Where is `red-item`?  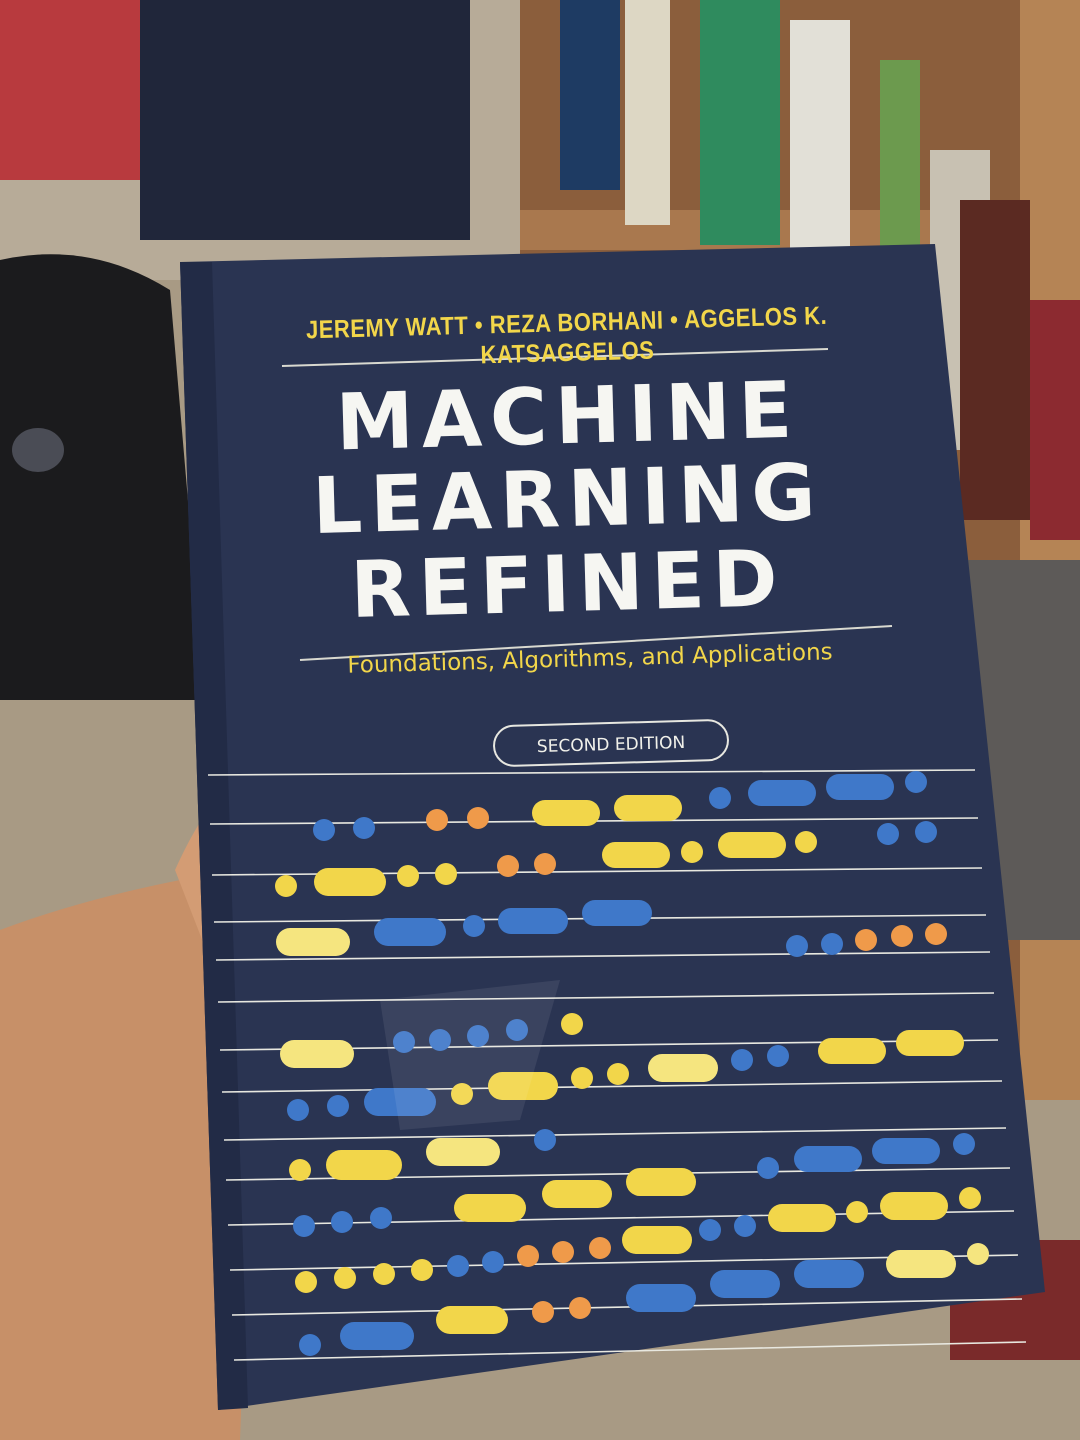
red-item is located at coordinates (1015, 1300).